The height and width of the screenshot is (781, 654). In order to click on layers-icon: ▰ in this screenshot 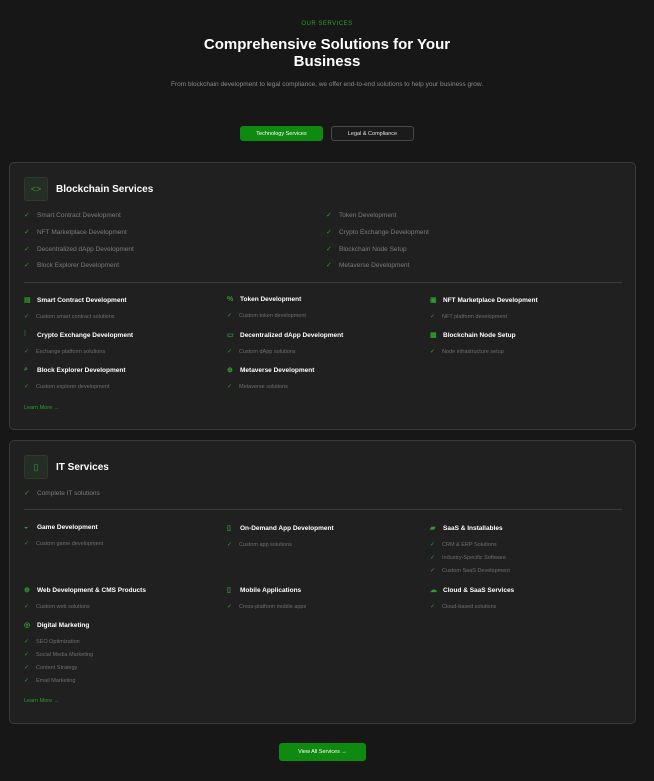, I will do `click(433, 528)`.